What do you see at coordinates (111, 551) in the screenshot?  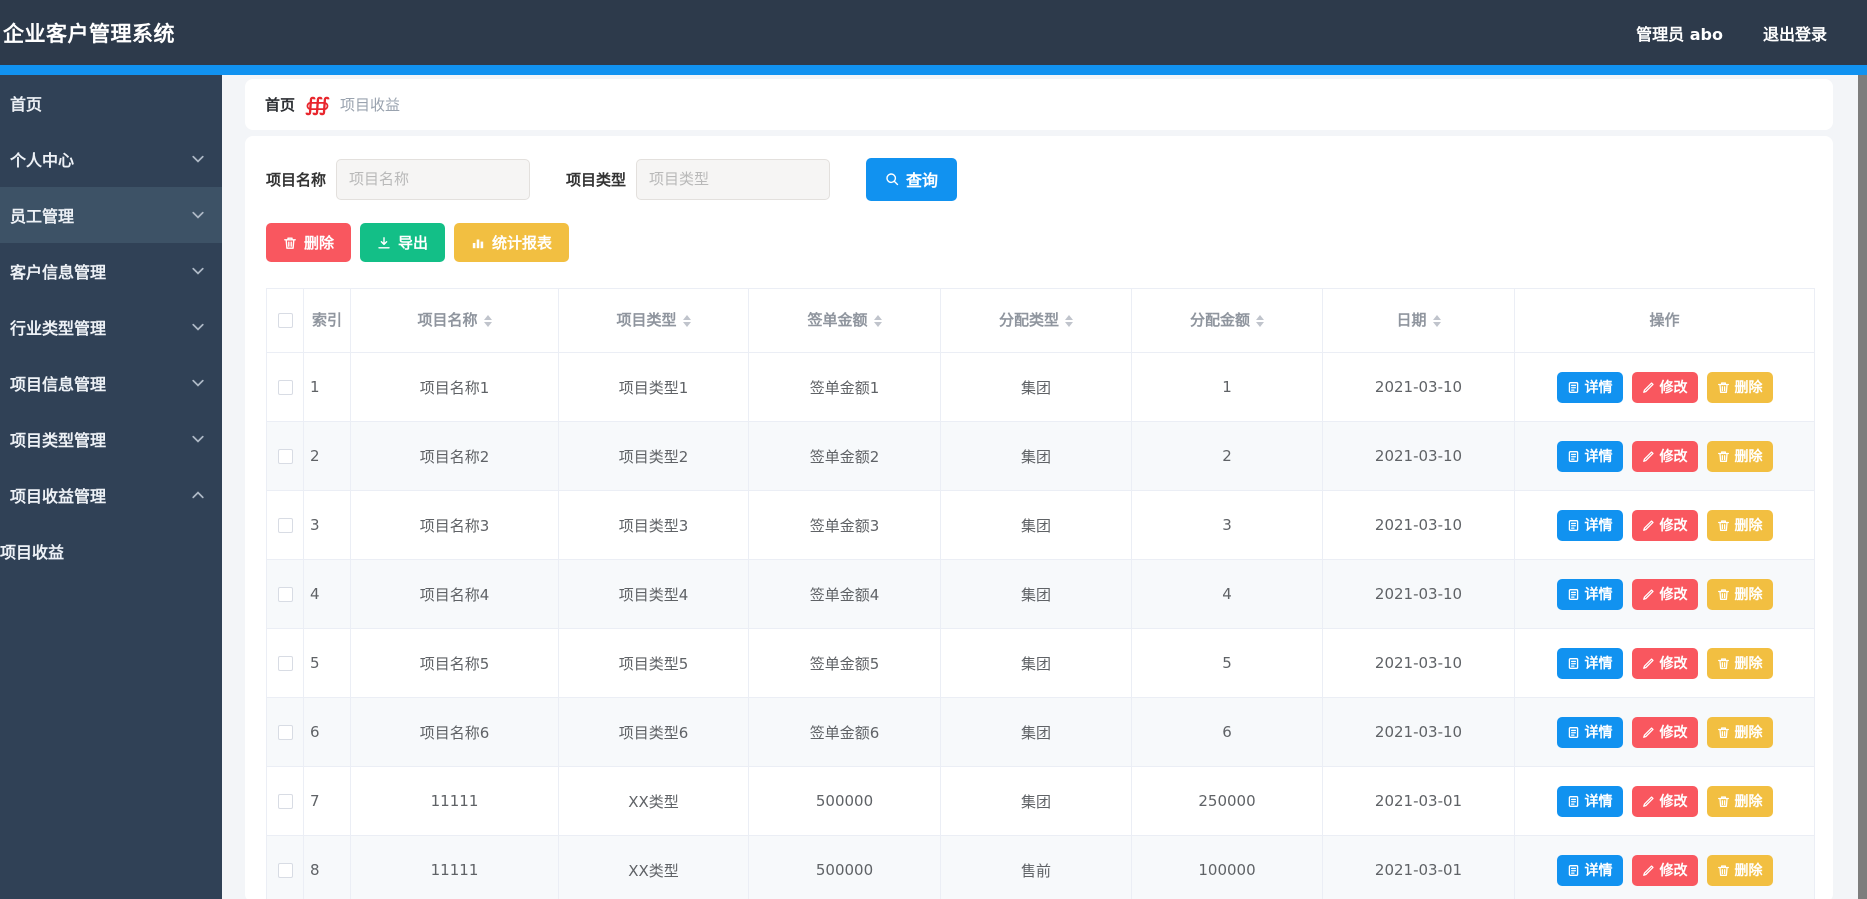 I see `sidebar-item-8: 项目收益` at bounding box center [111, 551].